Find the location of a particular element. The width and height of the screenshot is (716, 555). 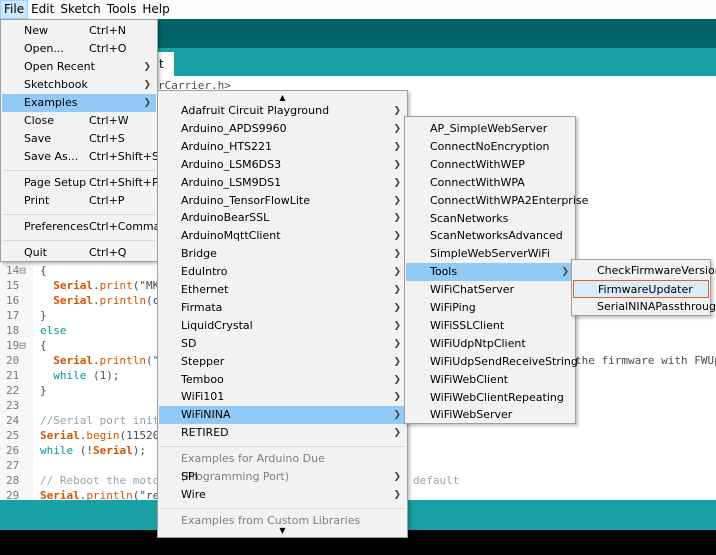

file-menu-item-close: Close Ctrl+W is located at coordinates (79, 121).